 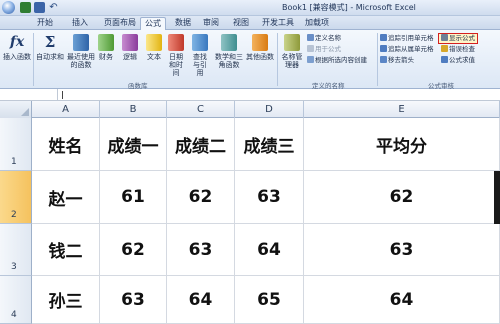 I want to click on cell-e4: 64, so click(x=402, y=300).